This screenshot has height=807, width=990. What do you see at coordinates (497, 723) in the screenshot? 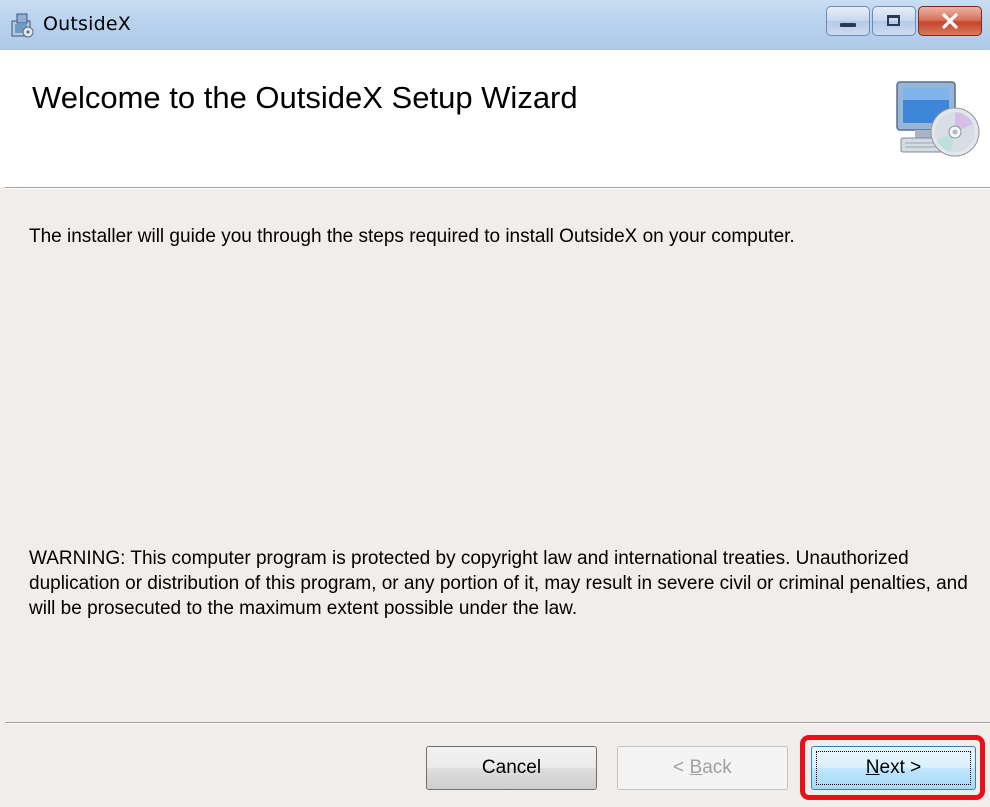
I see `footer-divider` at bounding box center [497, 723].